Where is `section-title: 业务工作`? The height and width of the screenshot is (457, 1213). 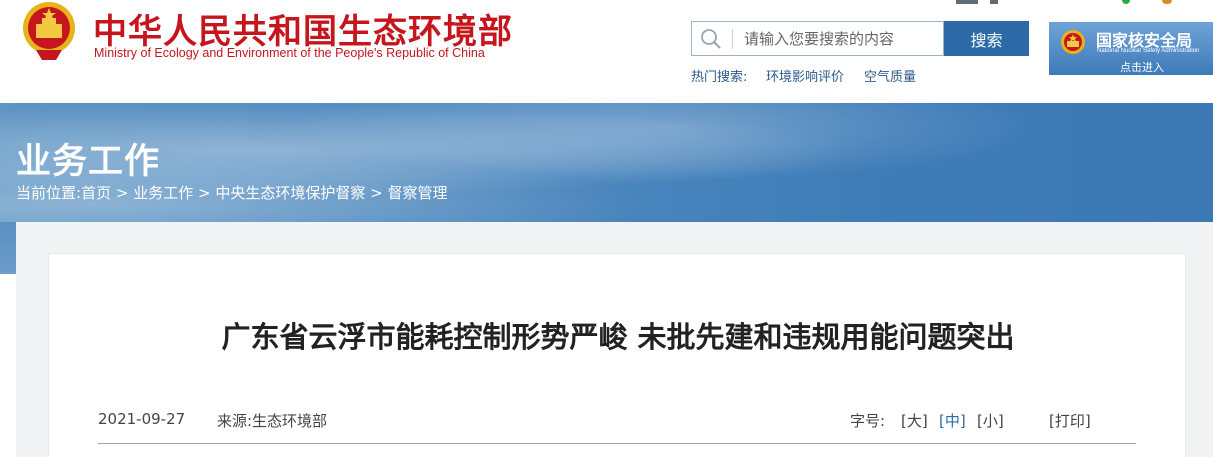
section-title: 业务工作 is located at coordinates (88, 162).